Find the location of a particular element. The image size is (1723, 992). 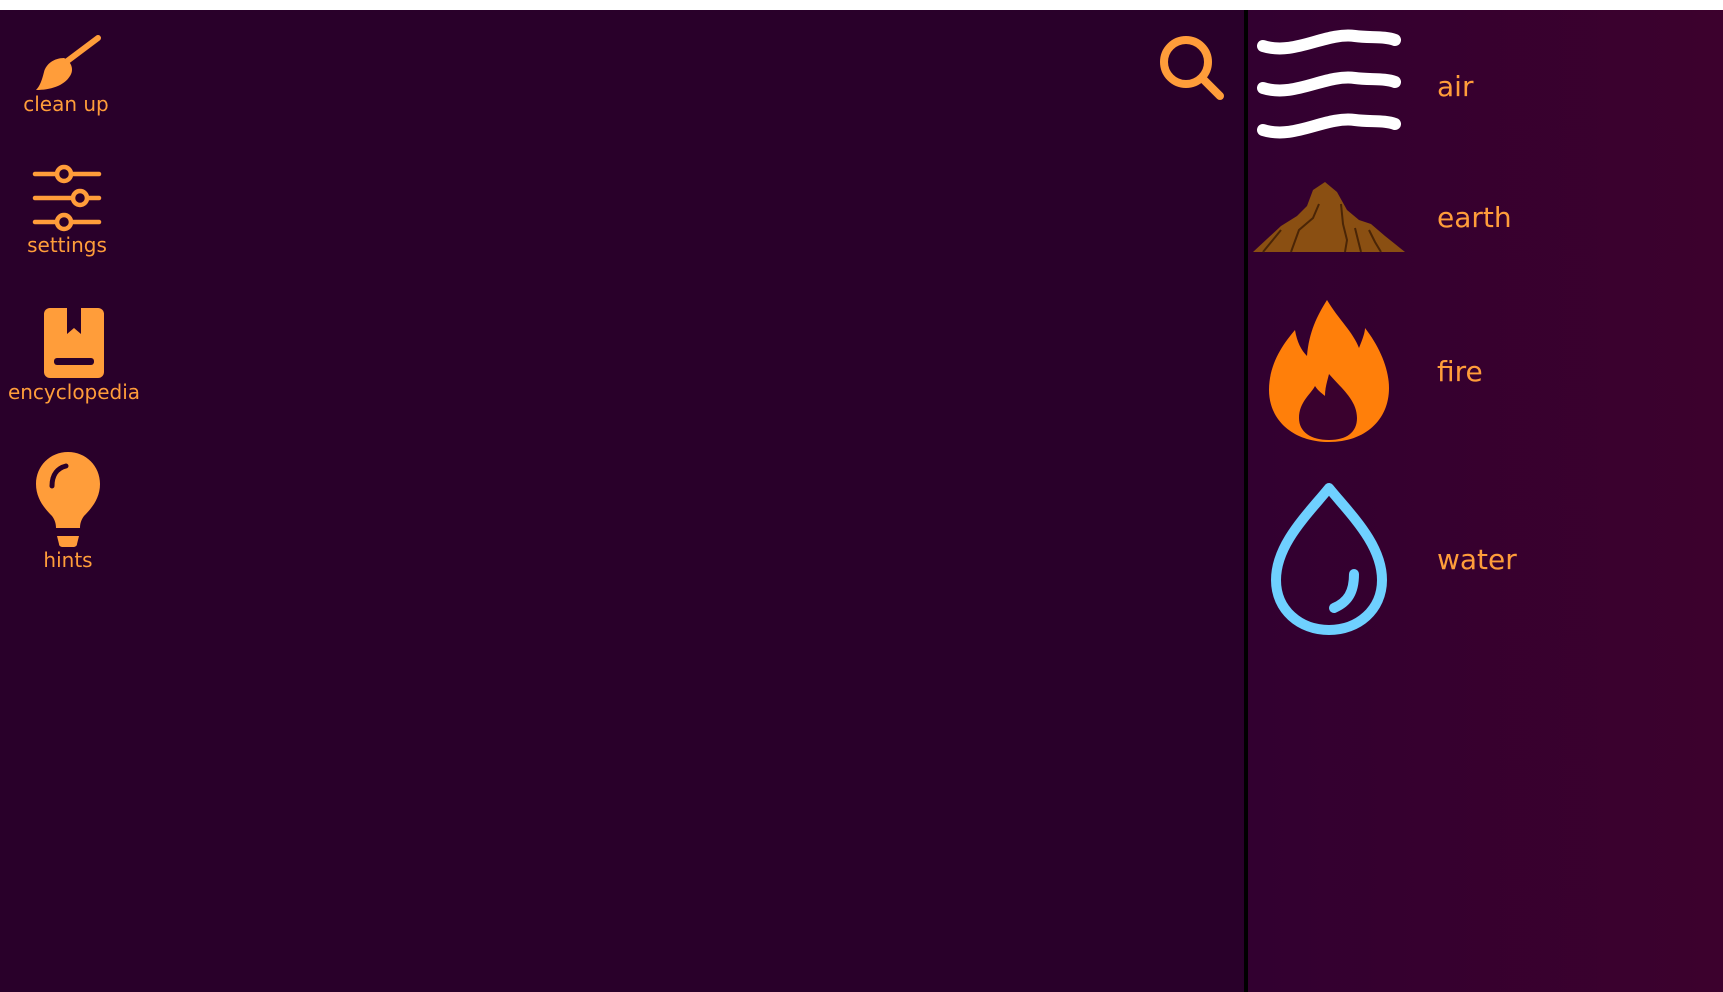

lightbulb-icon is located at coordinates (68, 499).